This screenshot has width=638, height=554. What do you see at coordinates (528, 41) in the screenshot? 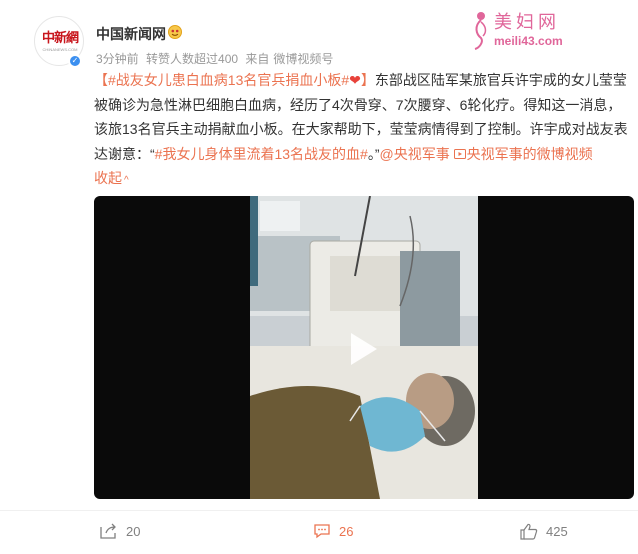
I see `watermark-url: meili43.com` at bounding box center [528, 41].